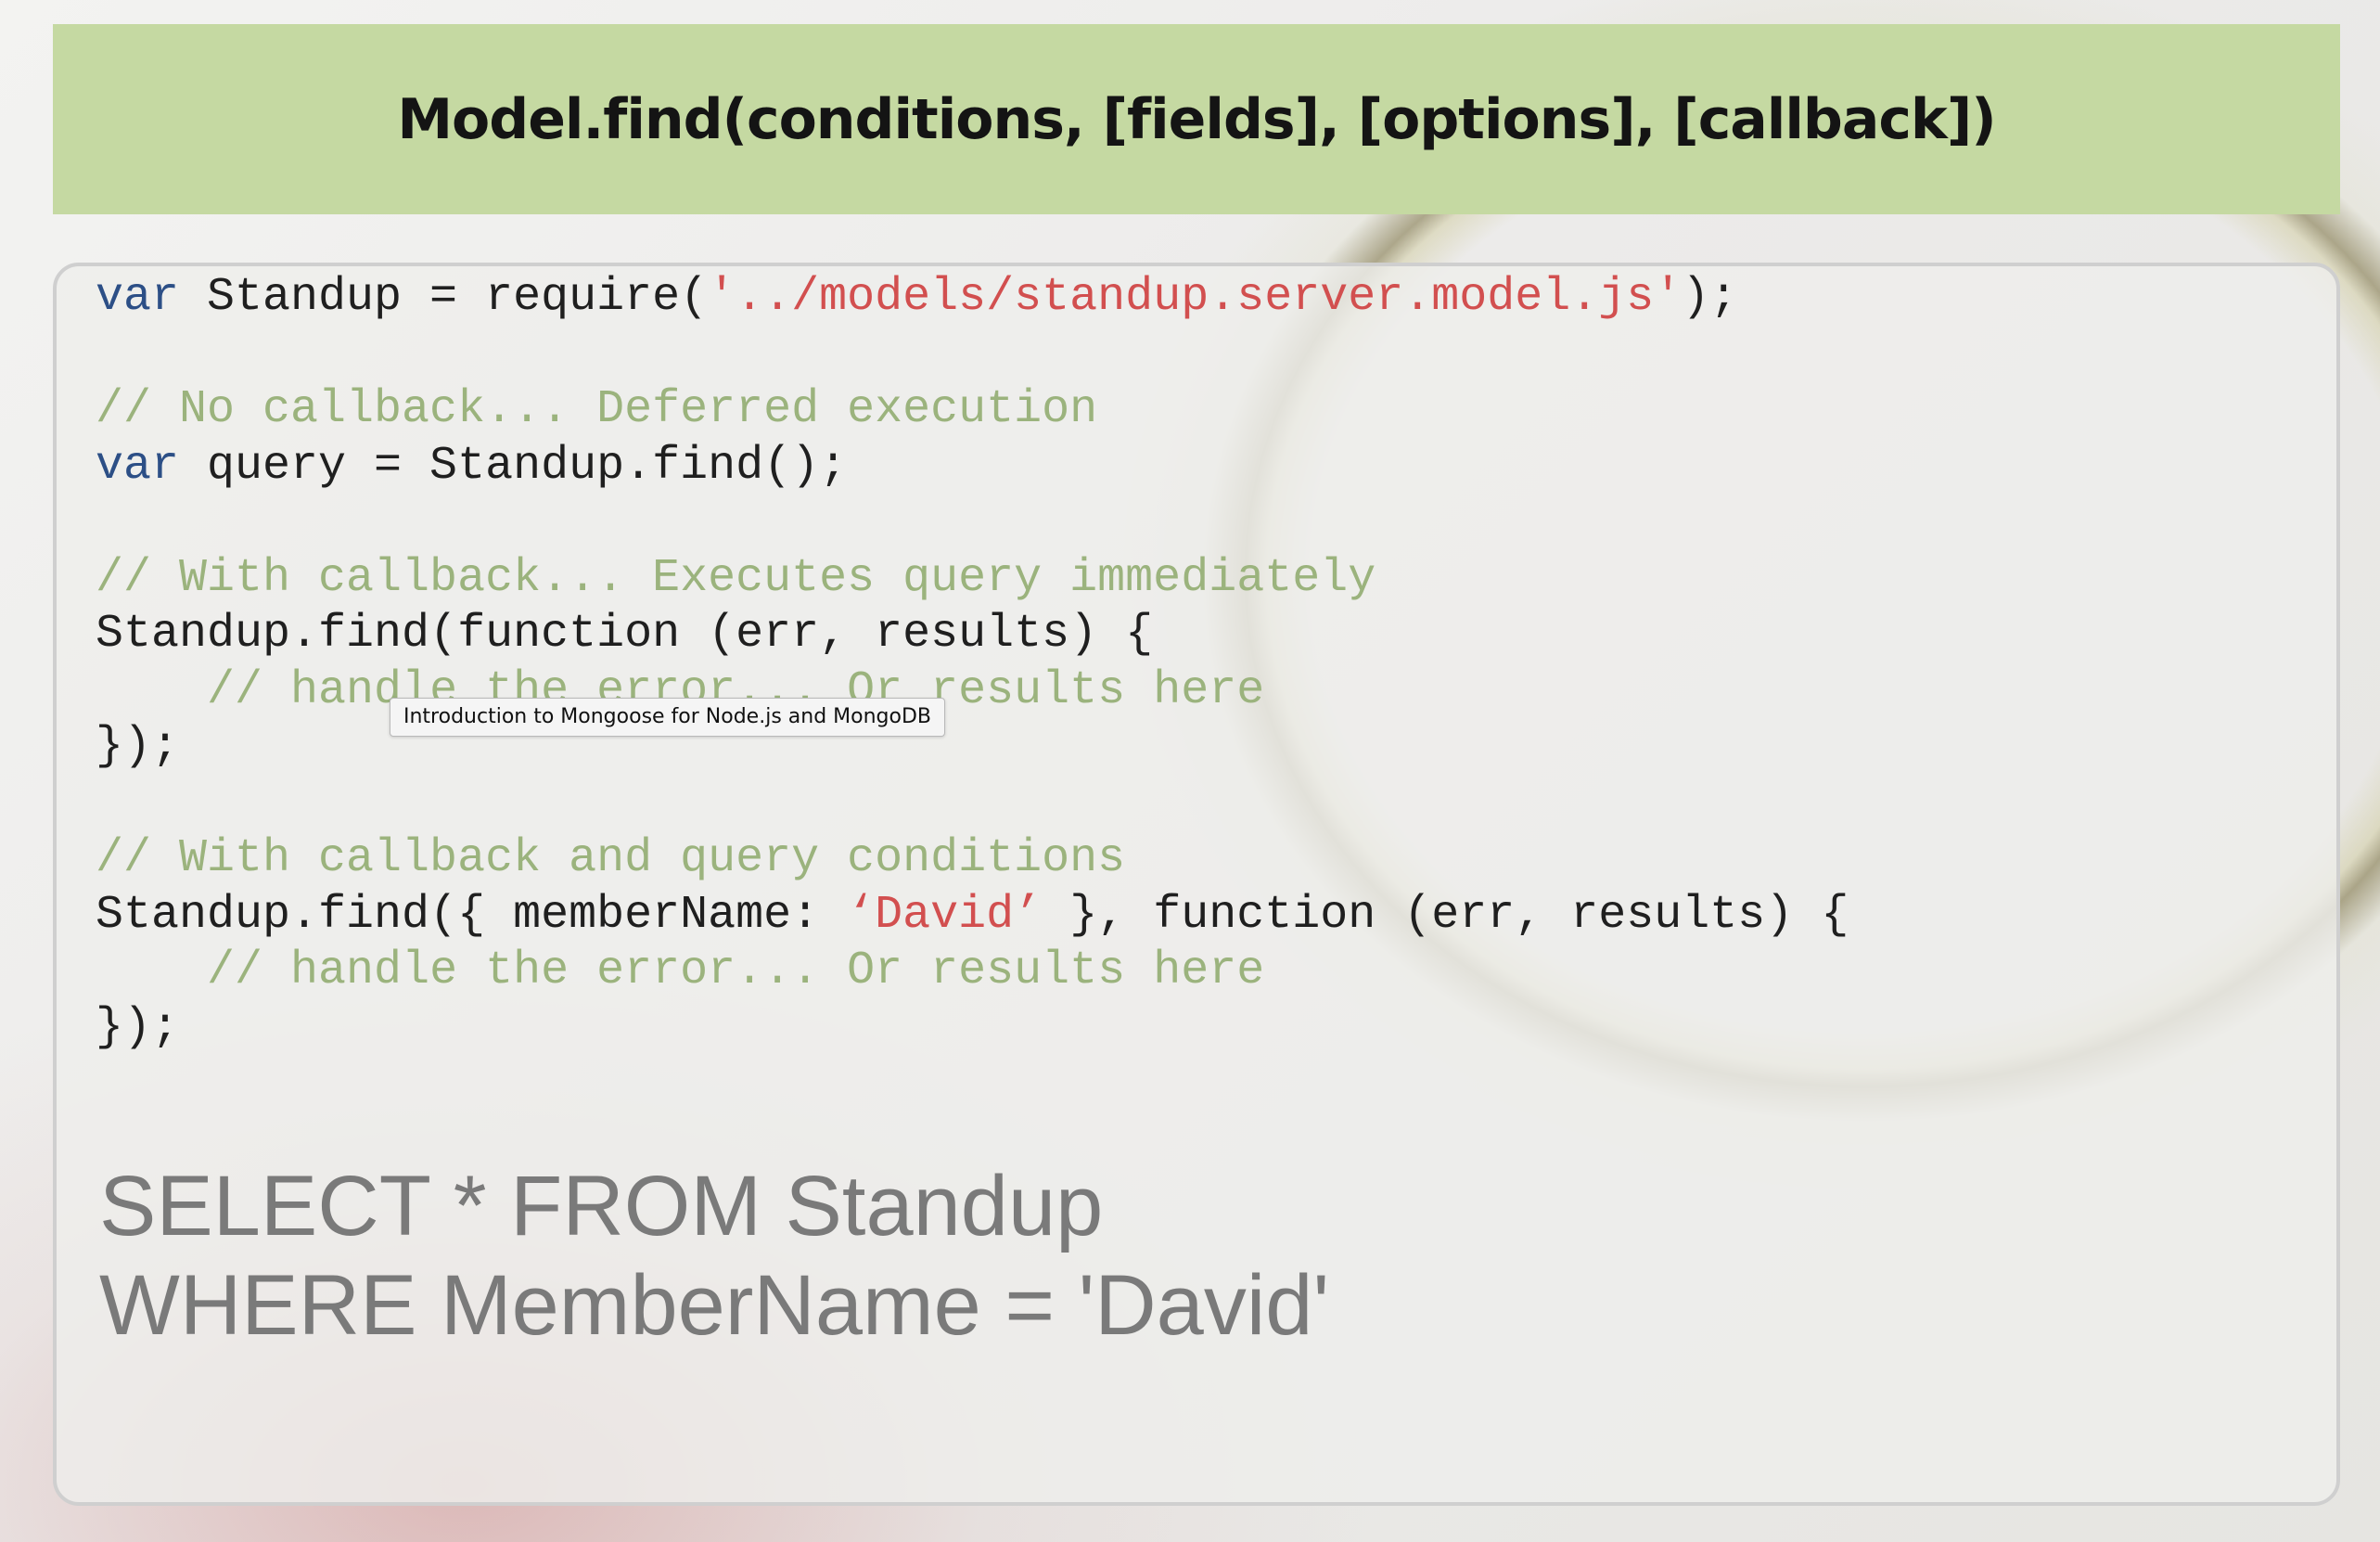 The width and height of the screenshot is (2380, 1542). Describe the element at coordinates (1195, 297) in the screenshot. I see `code-string: '../models/standup.server.model.js'` at that location.